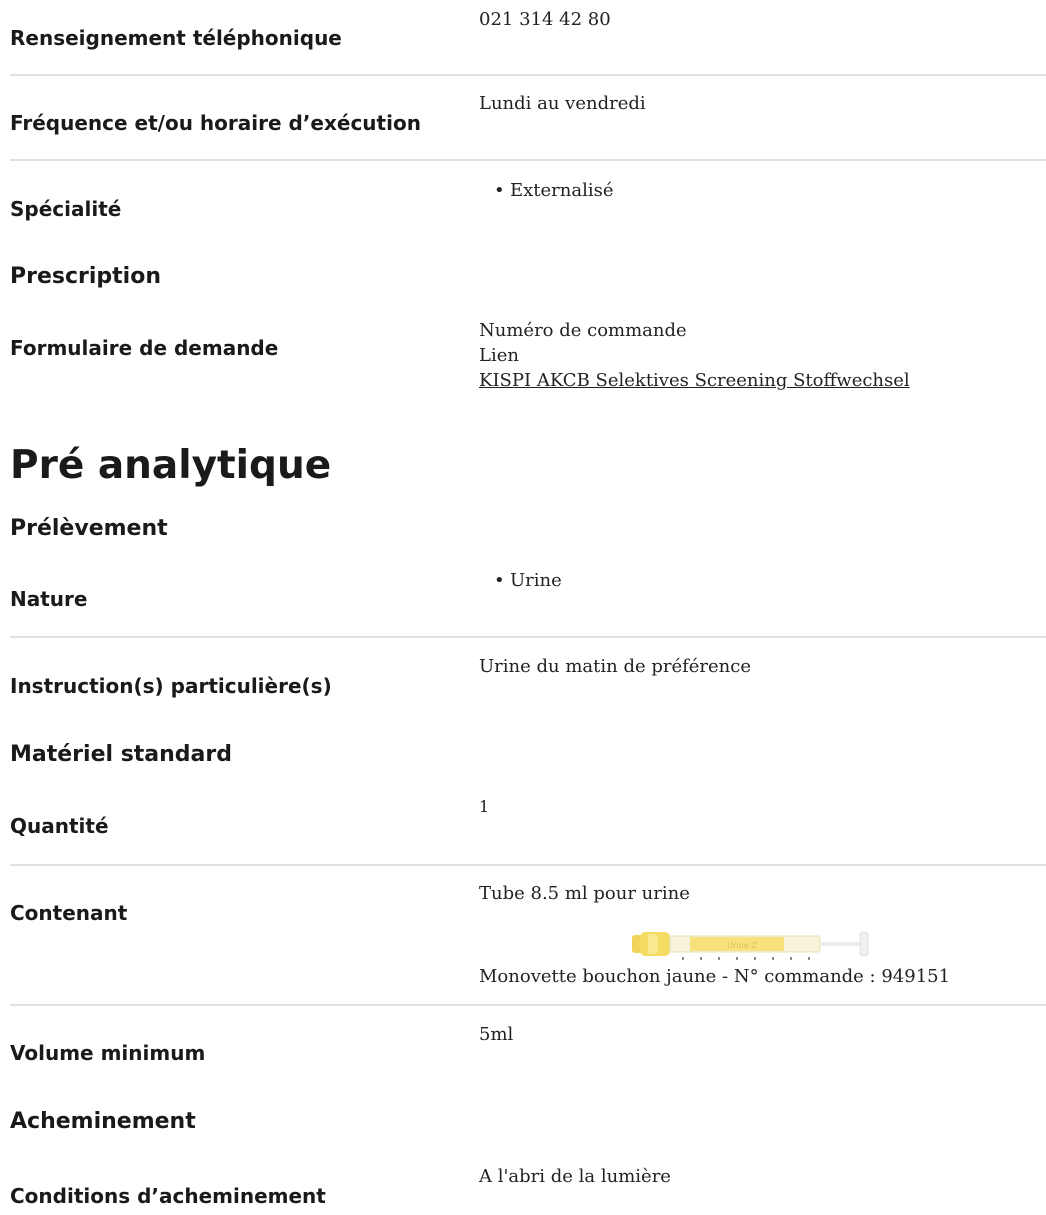 This screenshot has height=1215, width=1046. What do you see at coordinates (499, 355) in the screenshot?
I see `link-label: Lien` at bounding box center [499, 355].